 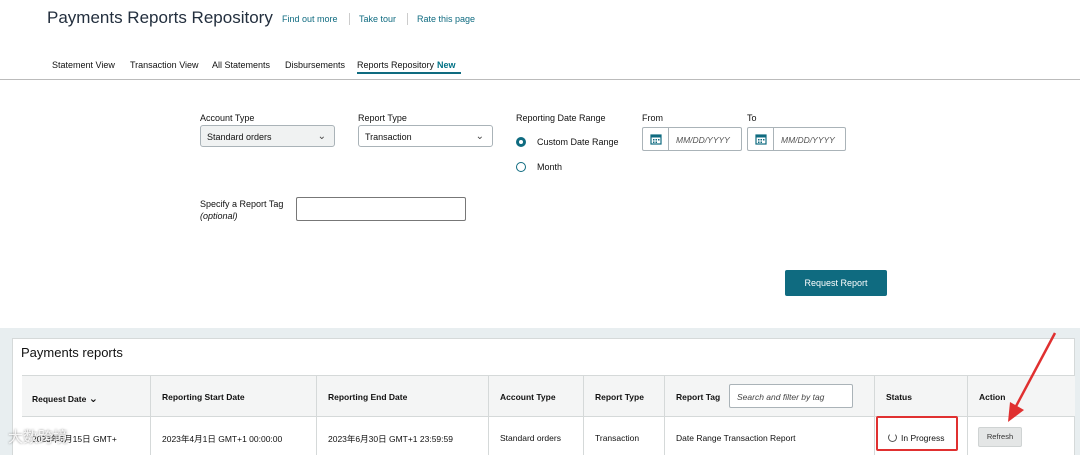 I want to click on date-range-label: Reporting Date Range, so click(x=561, y=118).